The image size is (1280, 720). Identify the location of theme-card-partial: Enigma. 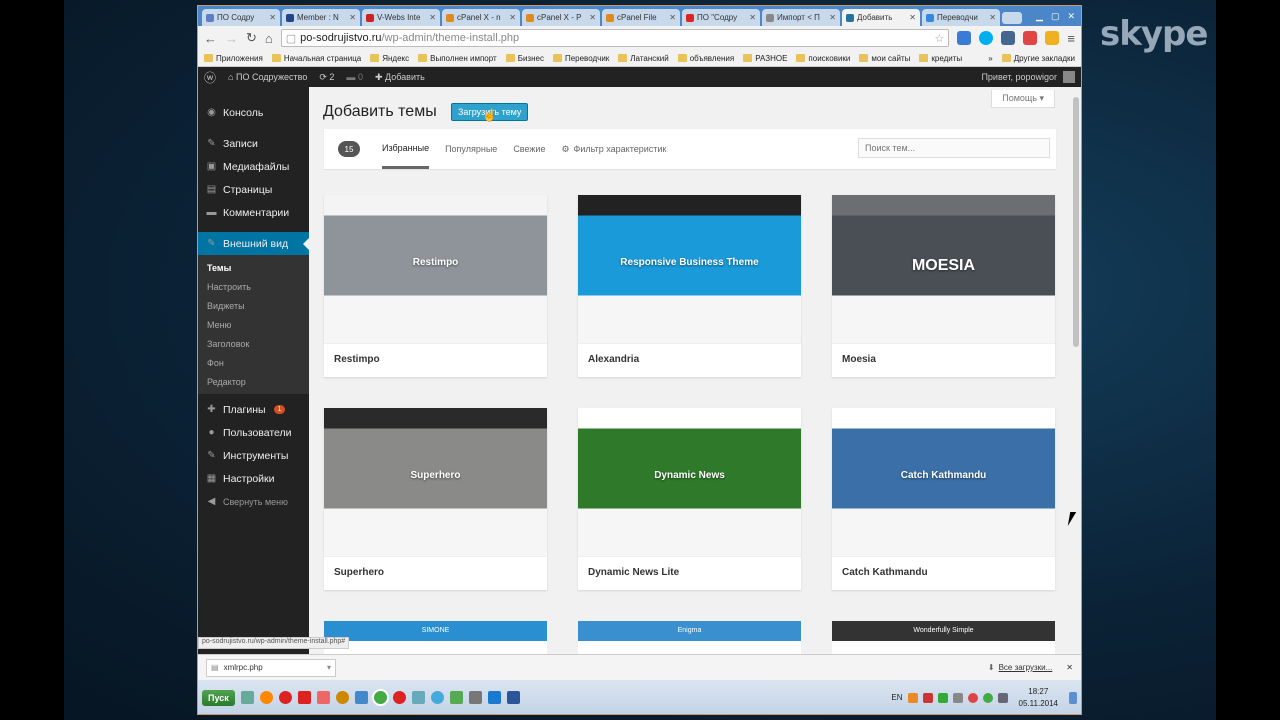
(689, 637).